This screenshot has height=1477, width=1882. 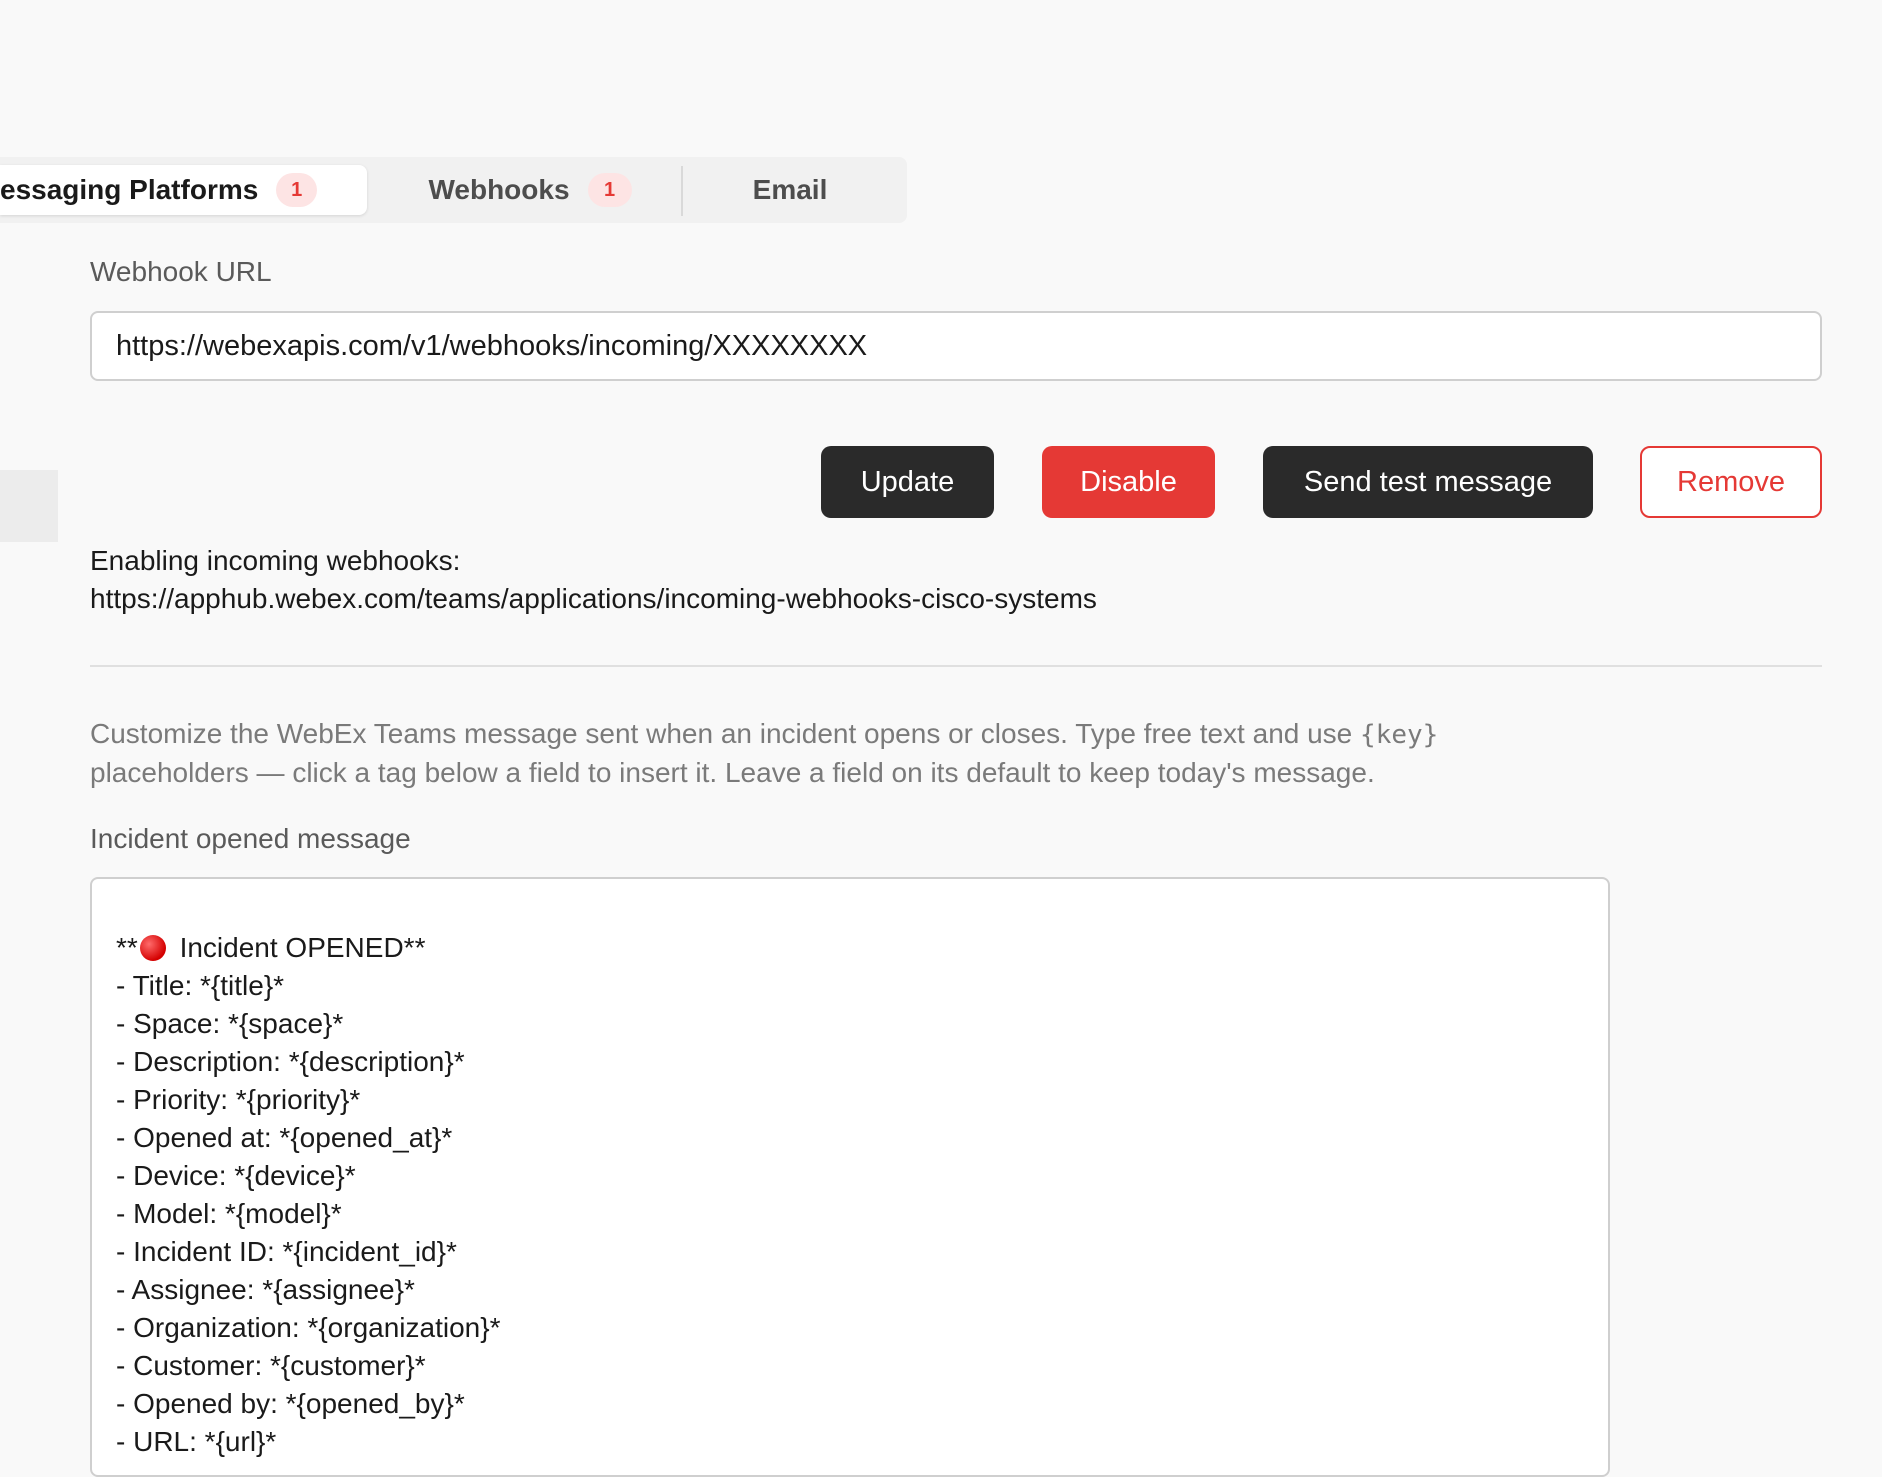 What do you see at coordinates (29, 506) in the screenshot?
I see `sidebar-edge` at bounding box center [29, 506].